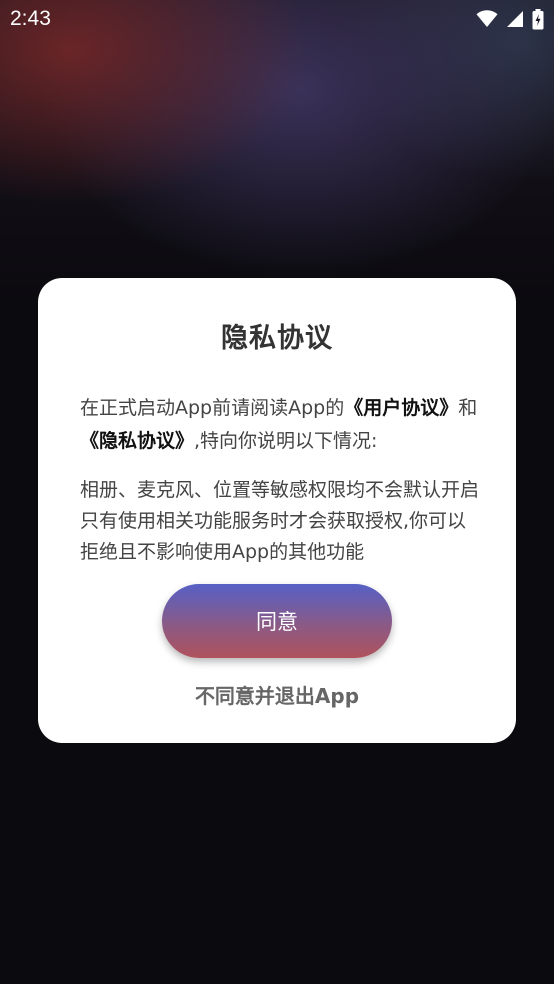  What do you see at coordinates (277, 621) in the screenshot?
I see `agree-button: 同意` at bounding box center [277, 621].